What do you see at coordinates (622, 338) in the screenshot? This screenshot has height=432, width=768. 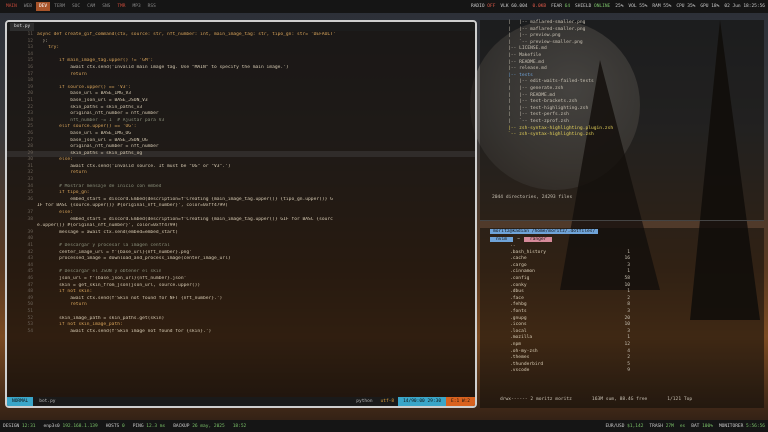 I see `list-item: .mozilla 1` at bounding box center [622, 338].